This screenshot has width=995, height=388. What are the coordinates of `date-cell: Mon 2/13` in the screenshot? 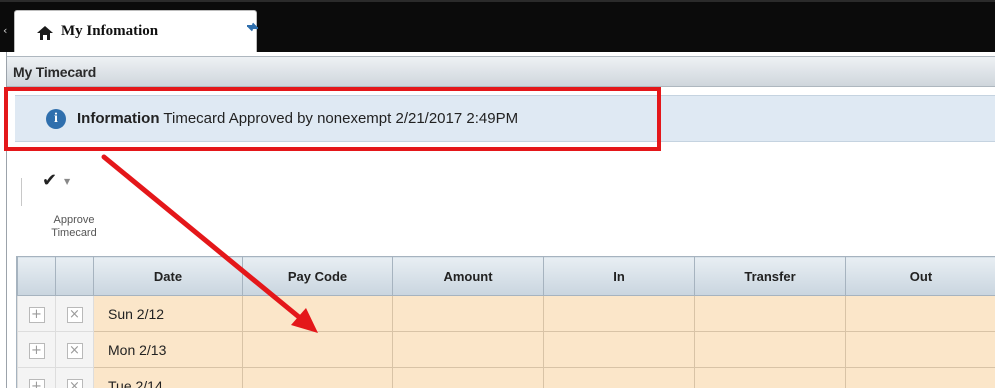 It's located at (168, 349).